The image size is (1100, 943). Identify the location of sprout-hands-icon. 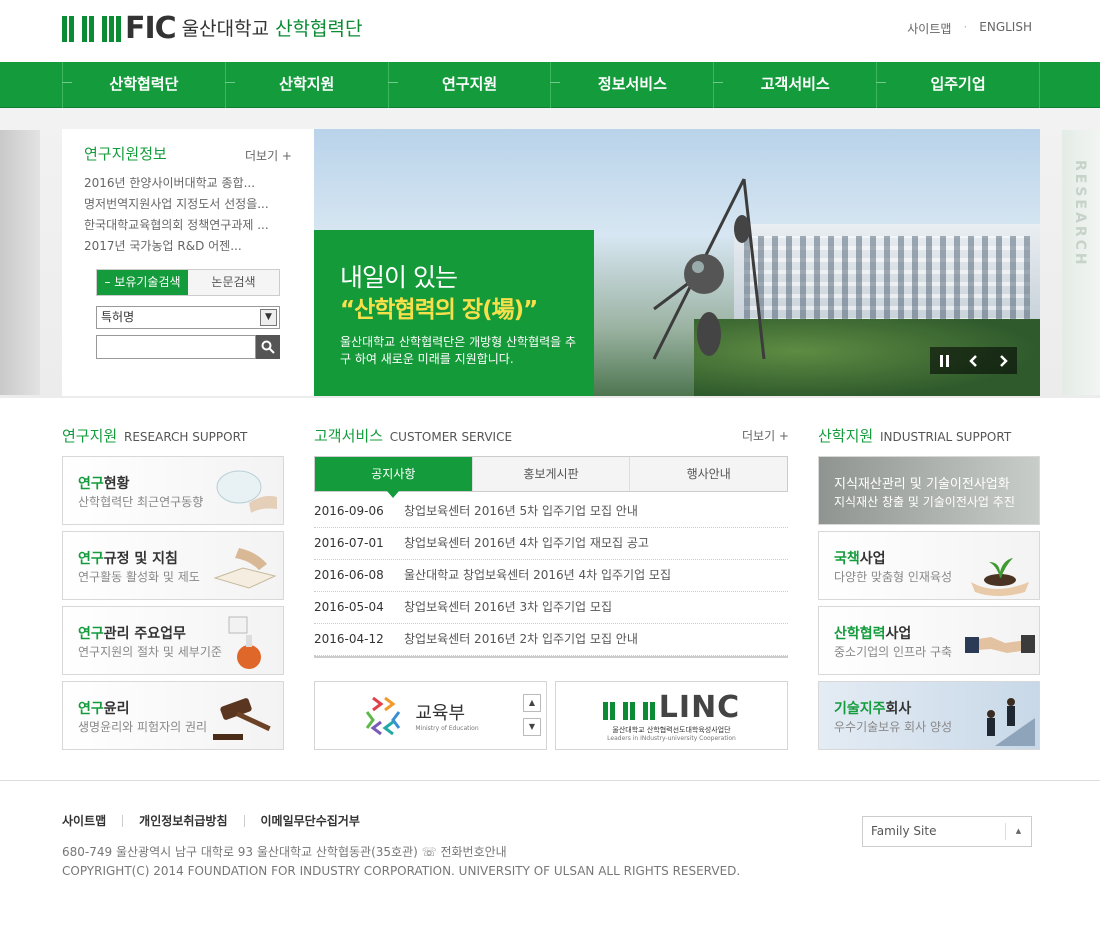
(1000, 577).